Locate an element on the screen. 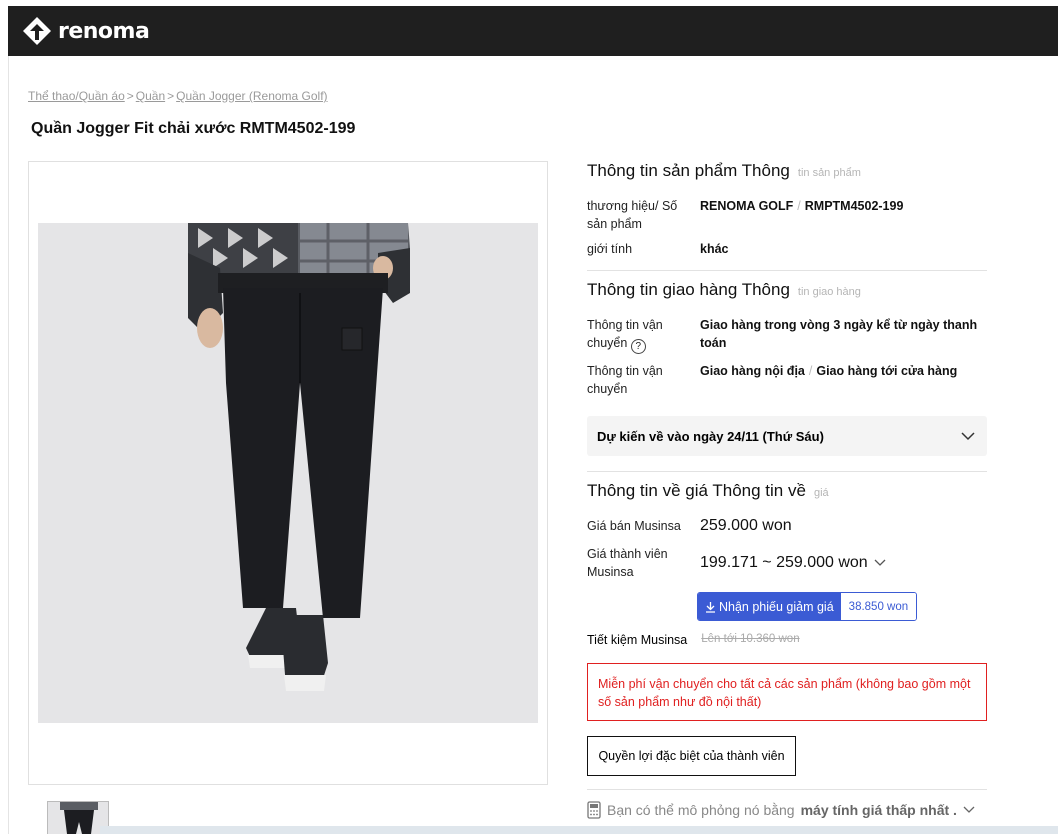  page-border is located at coordinates (8, 445).